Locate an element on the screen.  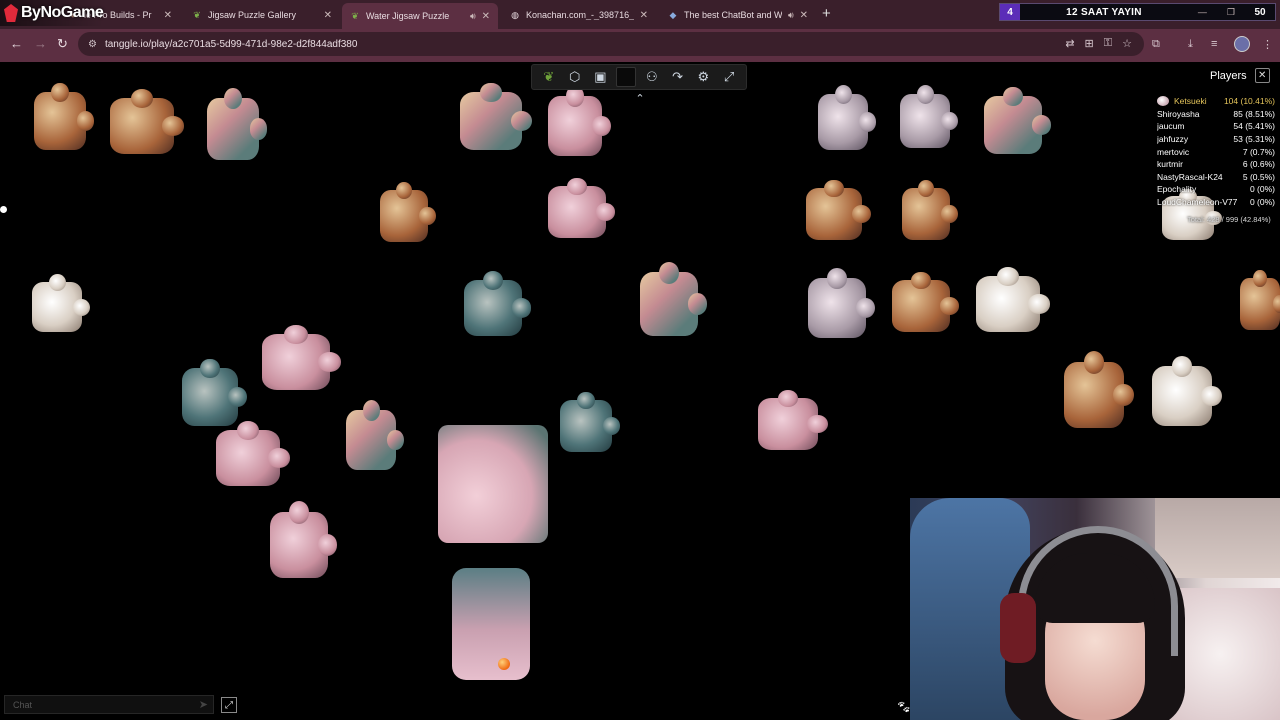
preview-image-icon: ▣ is located at coordinates (600, 77).